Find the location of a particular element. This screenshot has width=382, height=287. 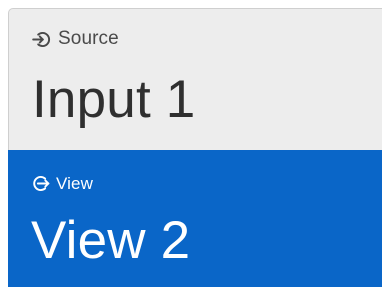

view-header: View is located at coordinates (61, 183).